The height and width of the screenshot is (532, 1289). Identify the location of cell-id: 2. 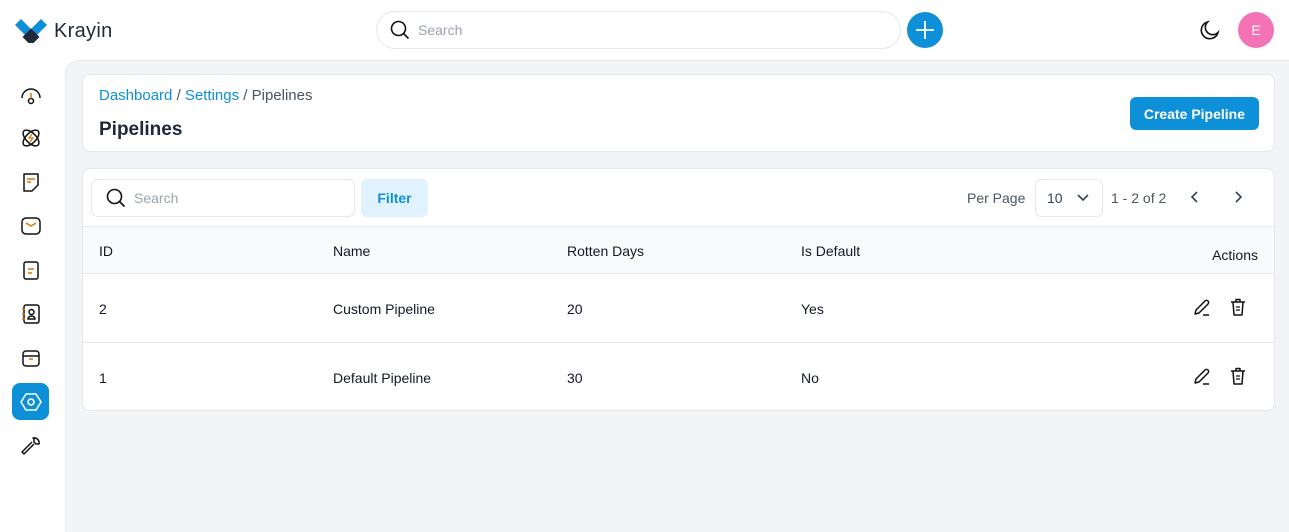
(103, 309).